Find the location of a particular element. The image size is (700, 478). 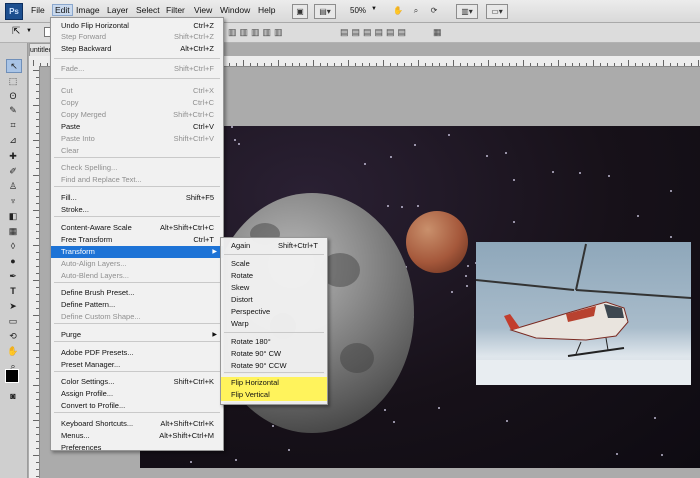

move-tool-icon: ↖ is located at coordinates (14, 66).